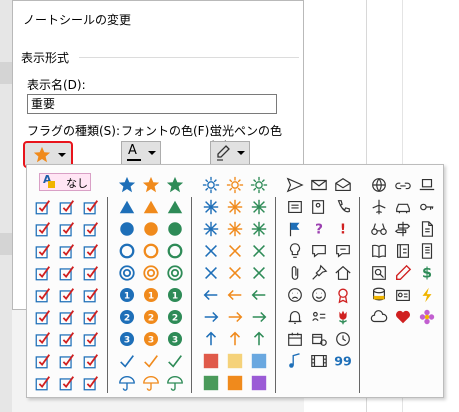 The height and width of the screenshot is (412, 459). Describe the element at coordinates (379, 185) in the screenshot. I see `globe-icon` at that location.